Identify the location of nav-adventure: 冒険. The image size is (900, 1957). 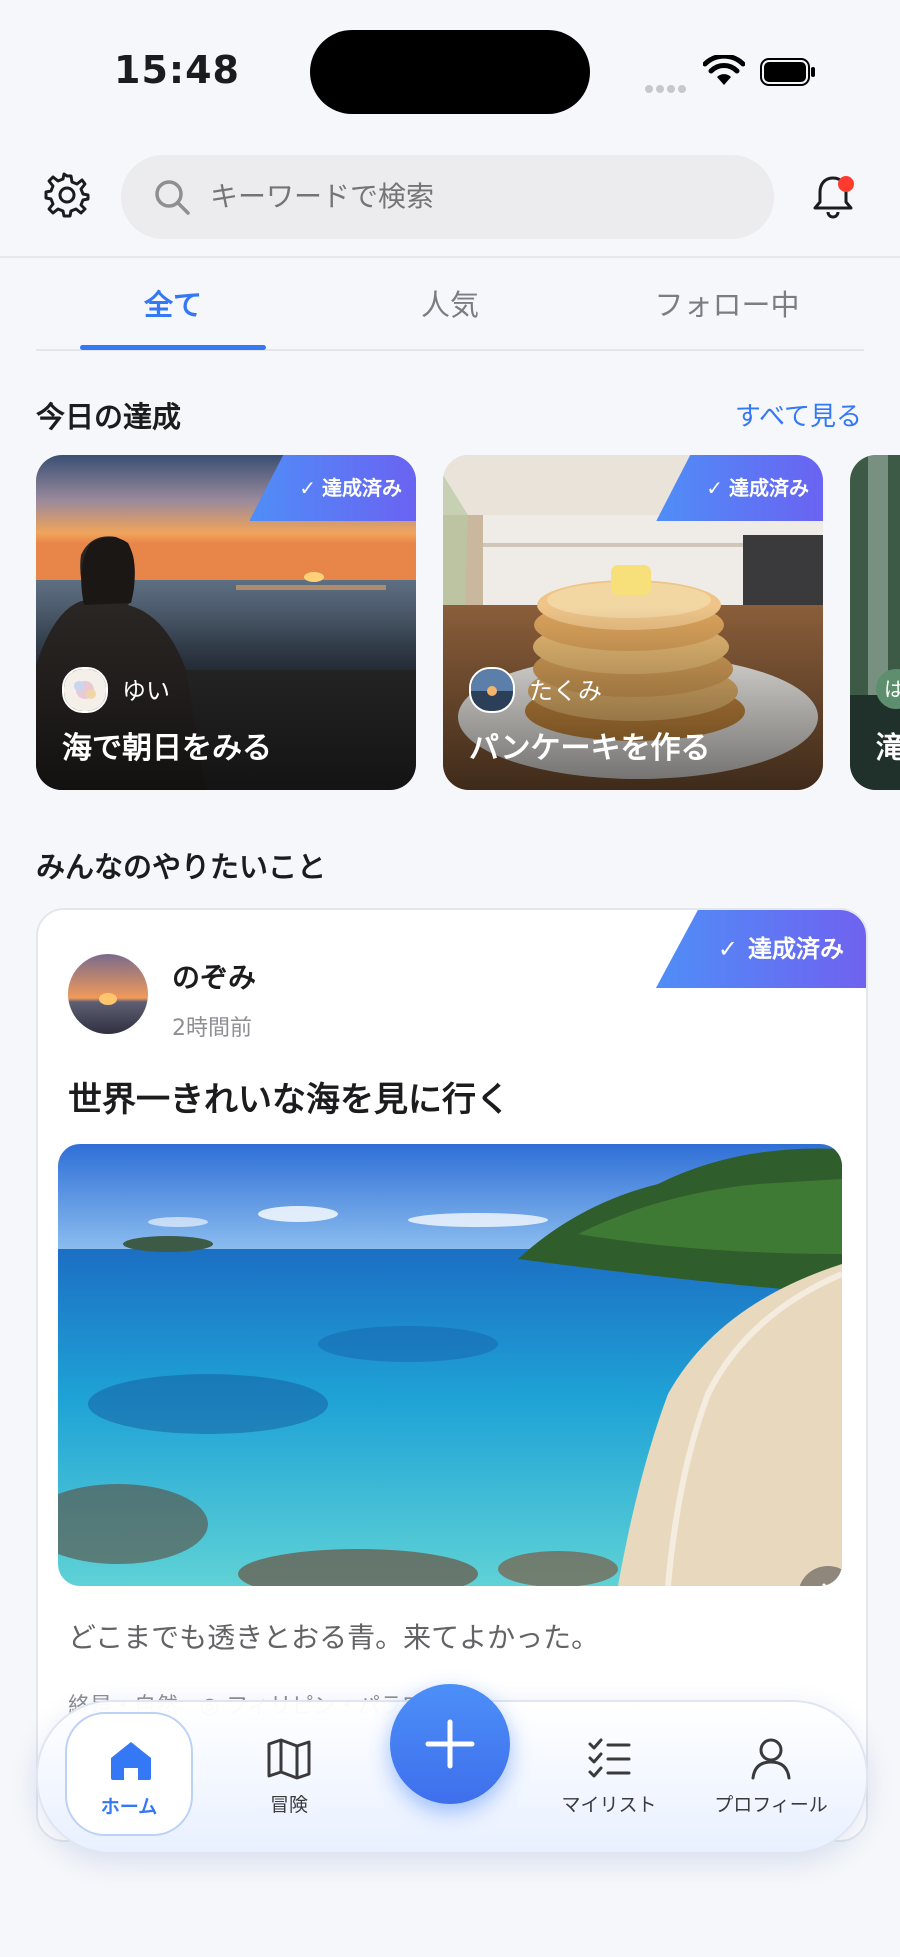
(289, 1774).